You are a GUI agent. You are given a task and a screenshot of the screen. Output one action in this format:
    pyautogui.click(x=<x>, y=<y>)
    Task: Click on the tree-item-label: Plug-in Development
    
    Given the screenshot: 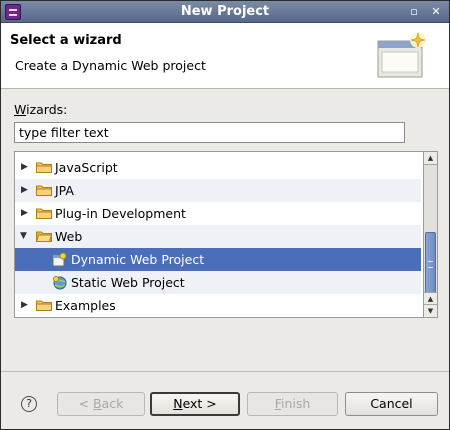 What is the action you would take?
    pyautogui.click(x=120, y=213)
    